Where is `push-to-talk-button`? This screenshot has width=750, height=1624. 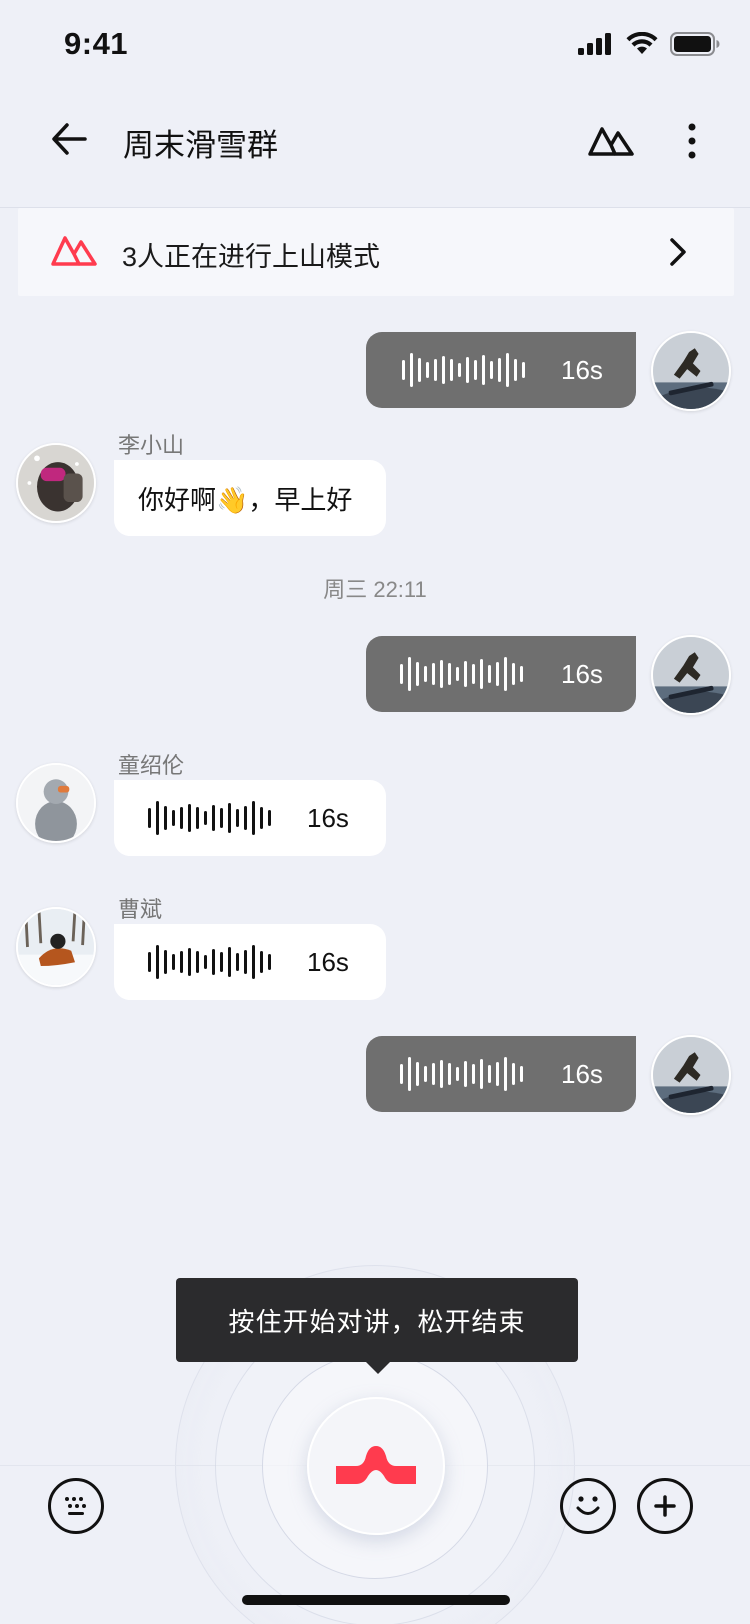 push-to-talk-button is located at coordinates (376, 1466).